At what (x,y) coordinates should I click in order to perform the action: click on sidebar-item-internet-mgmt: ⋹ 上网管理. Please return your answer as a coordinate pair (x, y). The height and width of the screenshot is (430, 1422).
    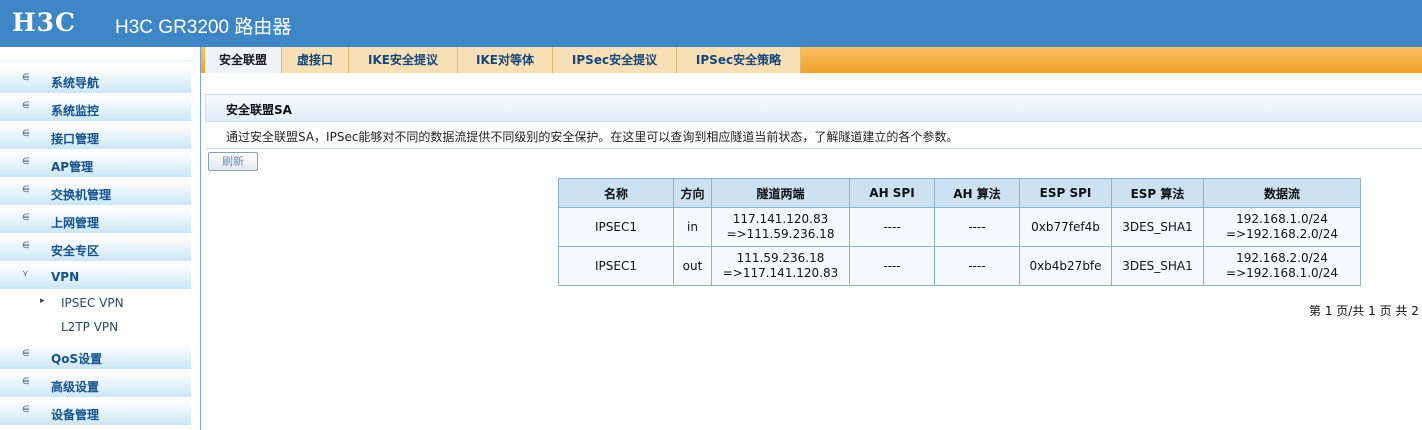
    Looking at the image, I should click on (95, 221).